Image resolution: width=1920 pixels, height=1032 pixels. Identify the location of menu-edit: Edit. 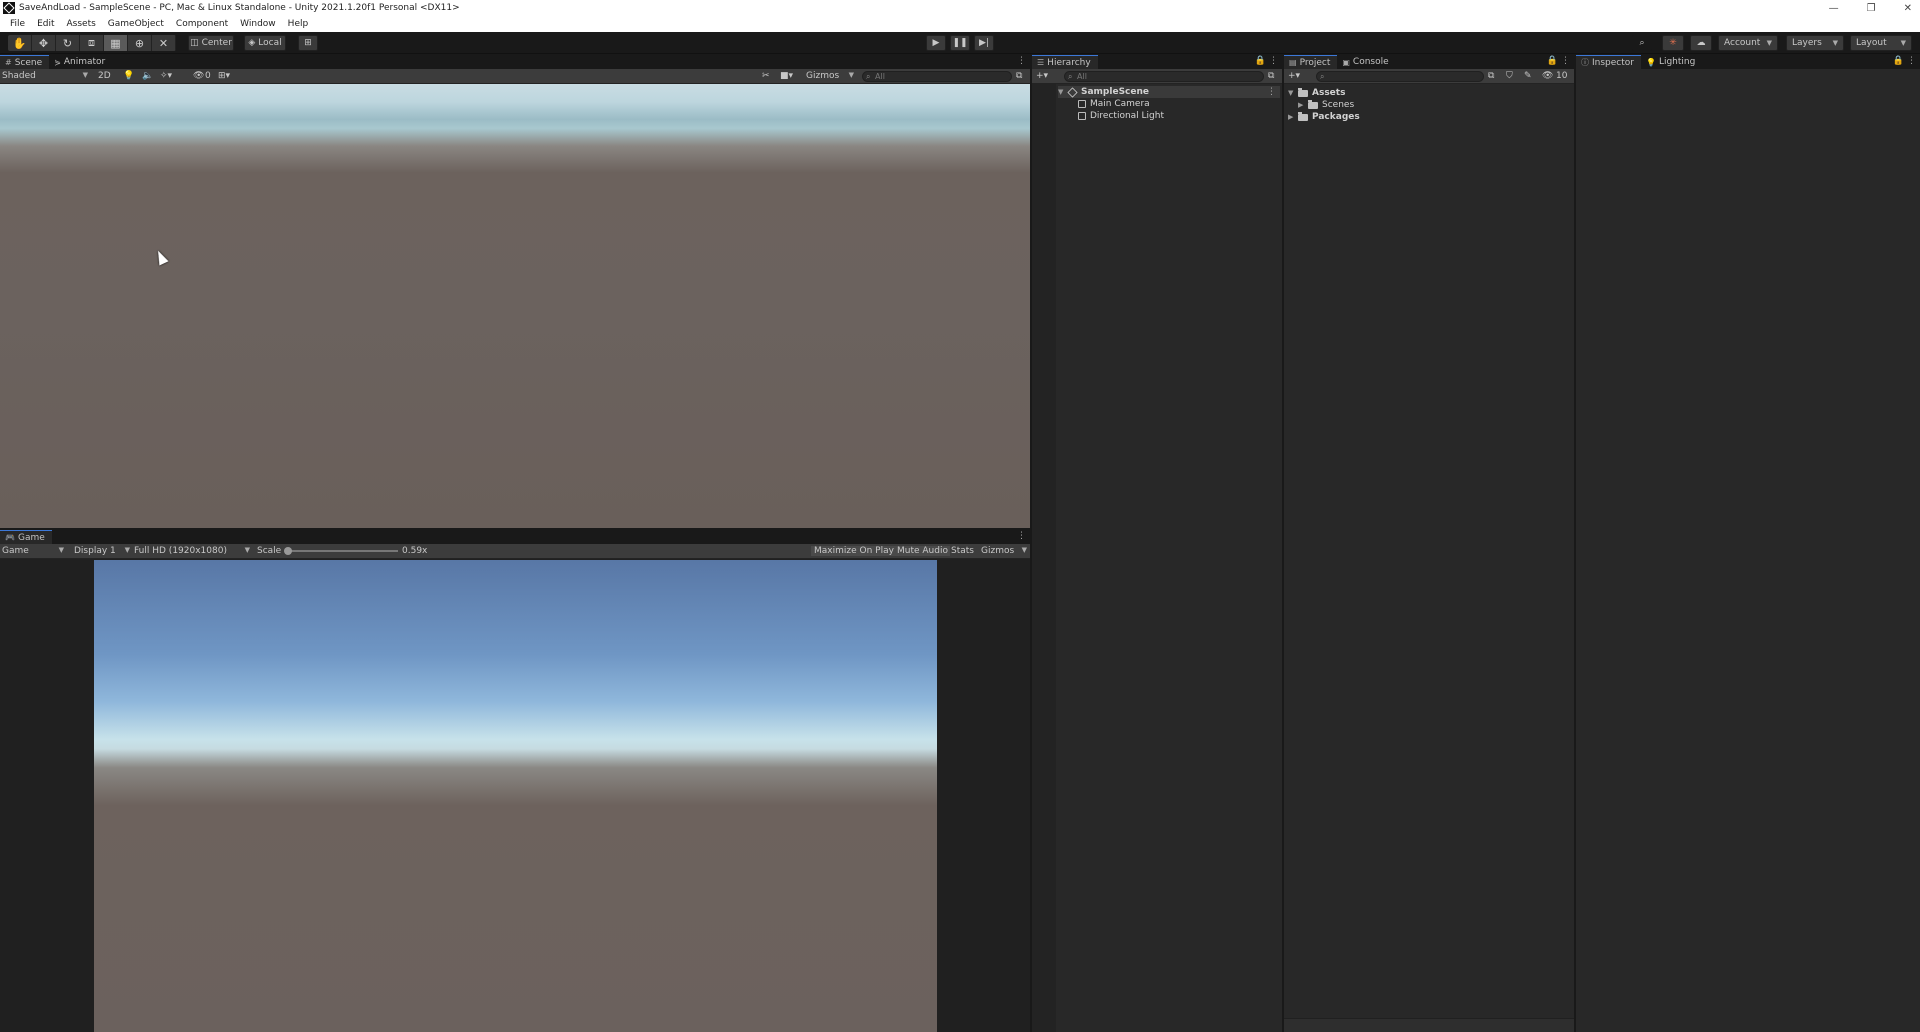
(45, 24).